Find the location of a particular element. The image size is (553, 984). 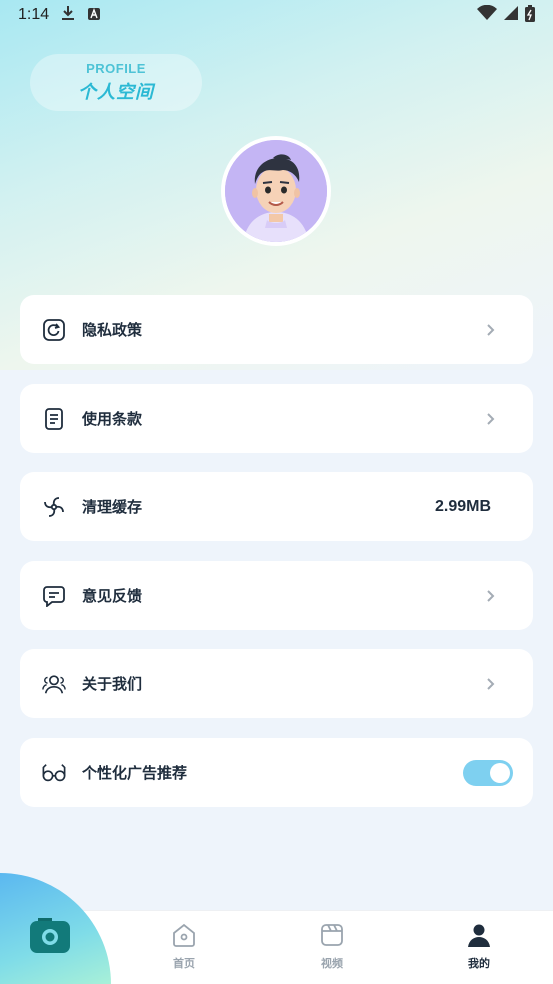

menu-item-privacy-policy: 隐私政策 is located at coordinates (276, 329).